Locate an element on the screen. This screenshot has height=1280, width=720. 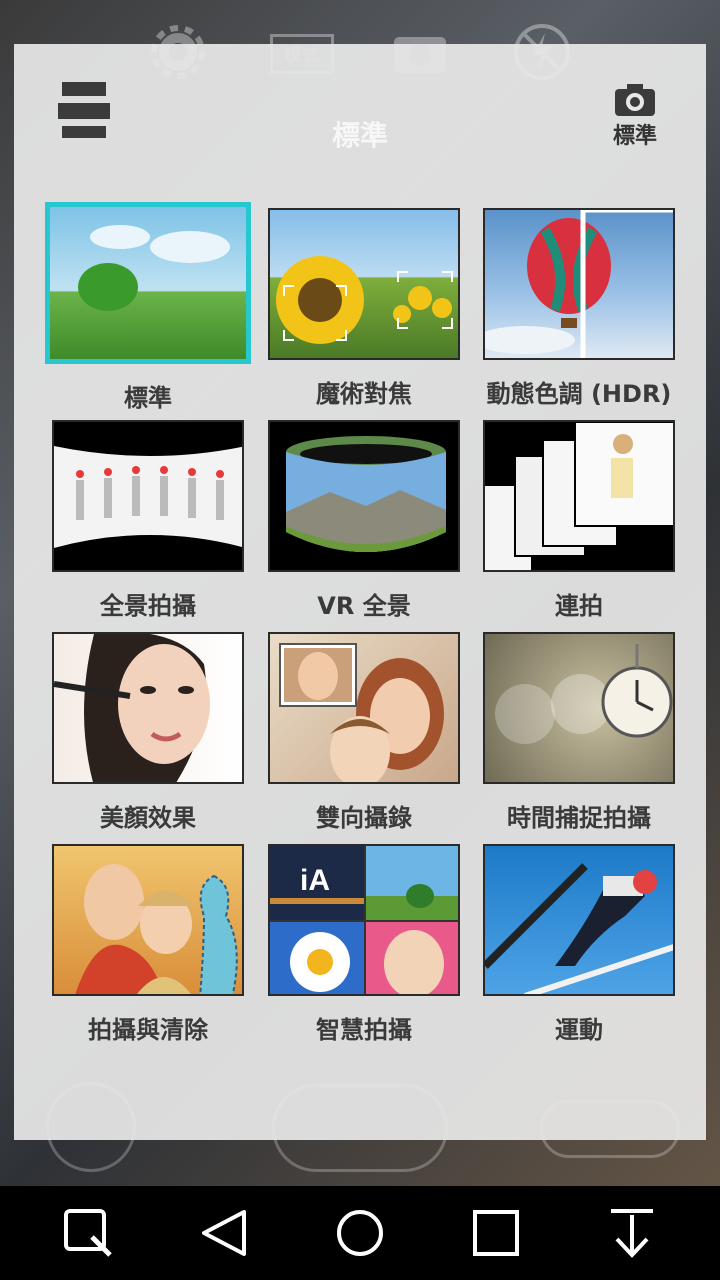
back-icon is located at coordinates (224, 1233).